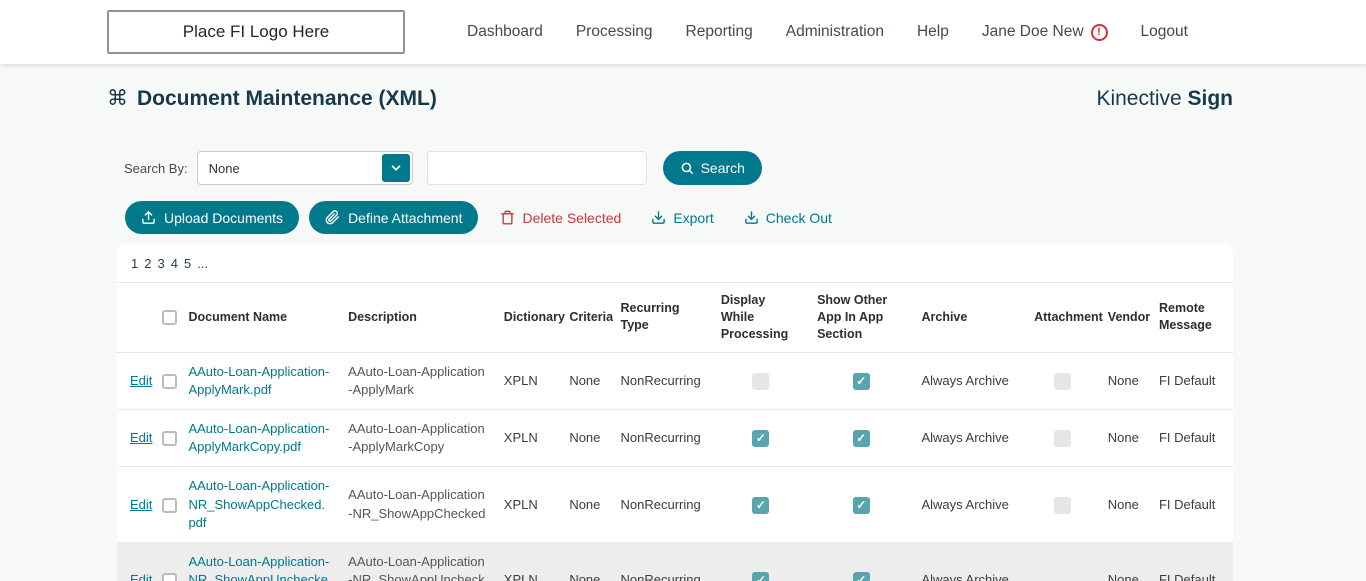  I want to click on nav-processing: Processing, so click(614, 32).